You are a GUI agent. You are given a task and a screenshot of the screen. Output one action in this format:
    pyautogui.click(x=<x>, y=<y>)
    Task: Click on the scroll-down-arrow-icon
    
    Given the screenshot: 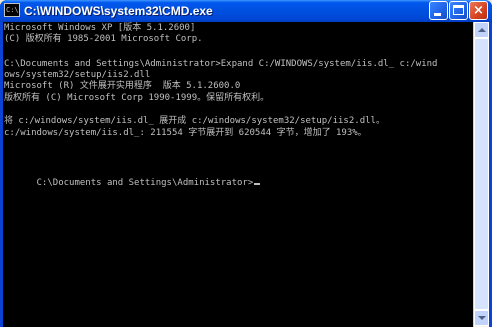 What is the action you would take?
    pyautogui.click(x=482, y=318)
    